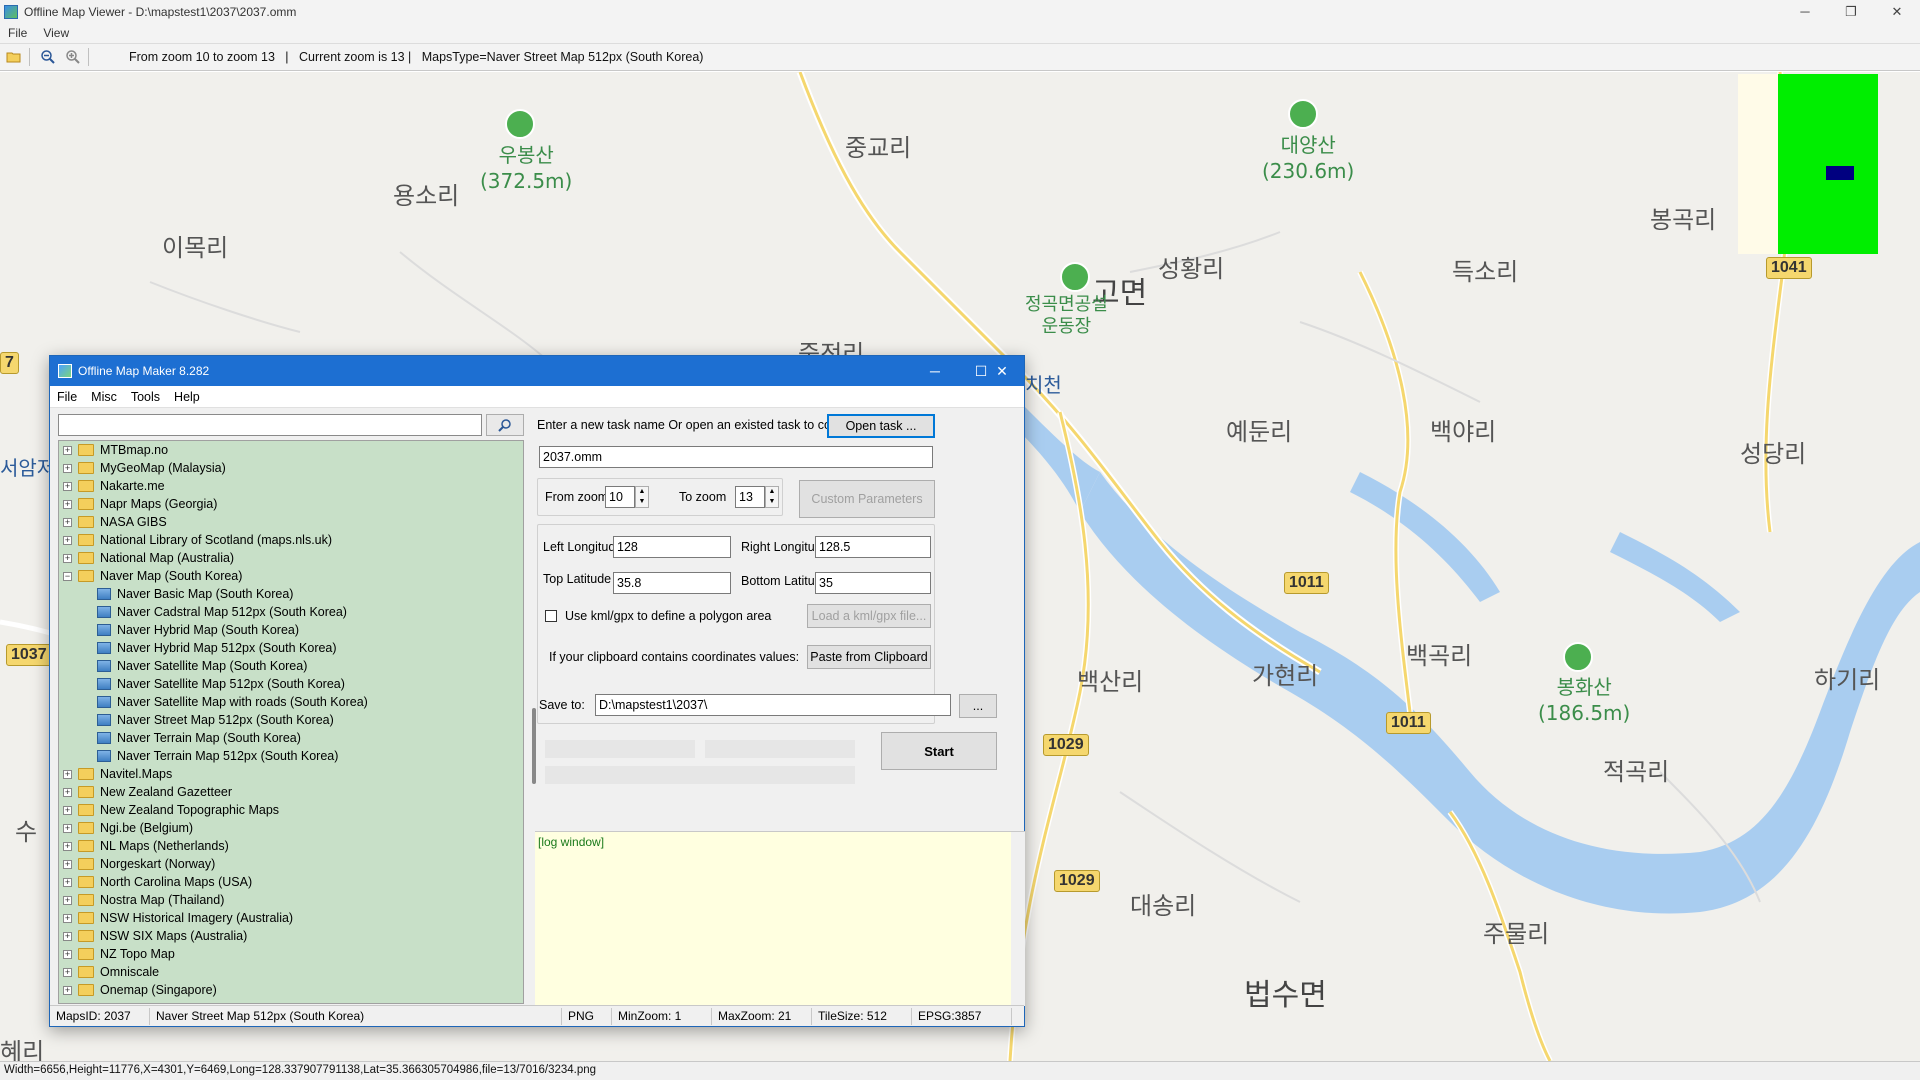 Image resolution: width=1920 pixels, height=1080 pixels. I want to click on from-zoom-field, so click(620, 497).